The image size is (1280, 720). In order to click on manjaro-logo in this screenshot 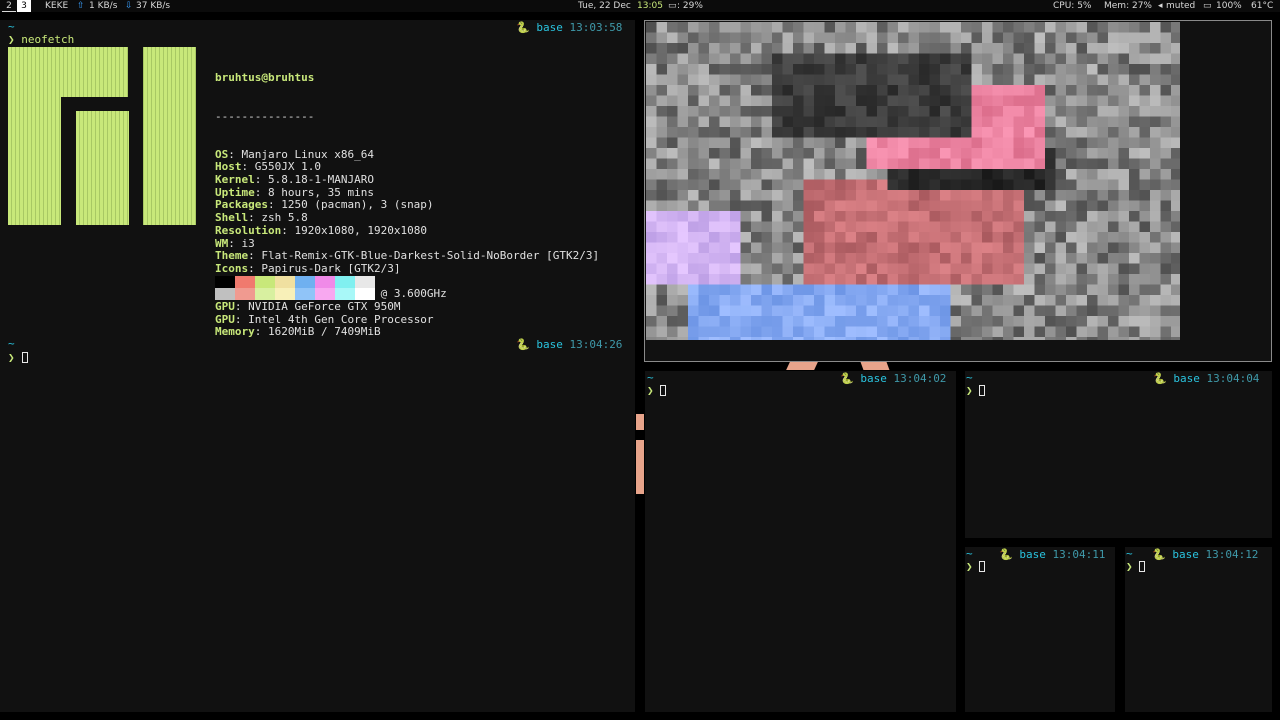, I will do `click(102, 136)`.